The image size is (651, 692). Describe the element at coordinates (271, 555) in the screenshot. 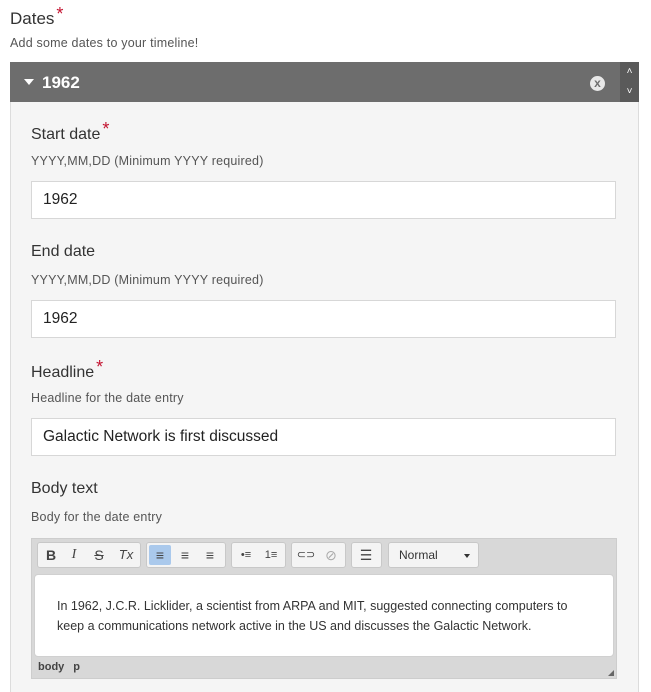

I see `numbered-list-button: 1≡` at that location.